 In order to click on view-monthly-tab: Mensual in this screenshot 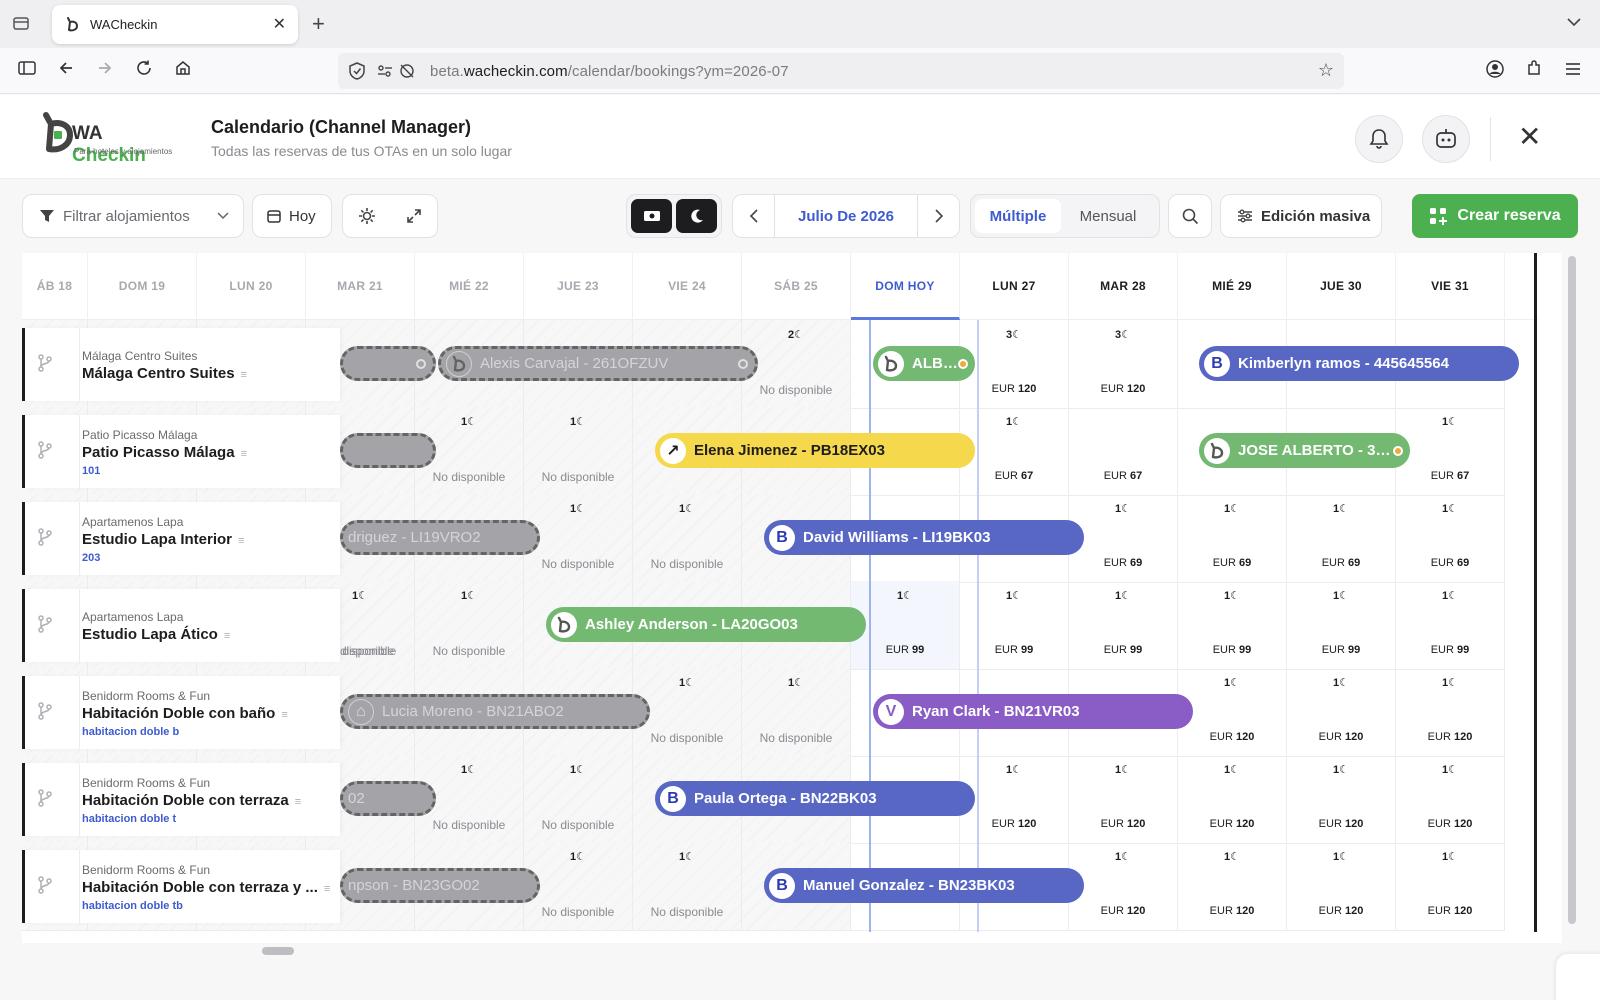, I will do `click(1108, 216)`.